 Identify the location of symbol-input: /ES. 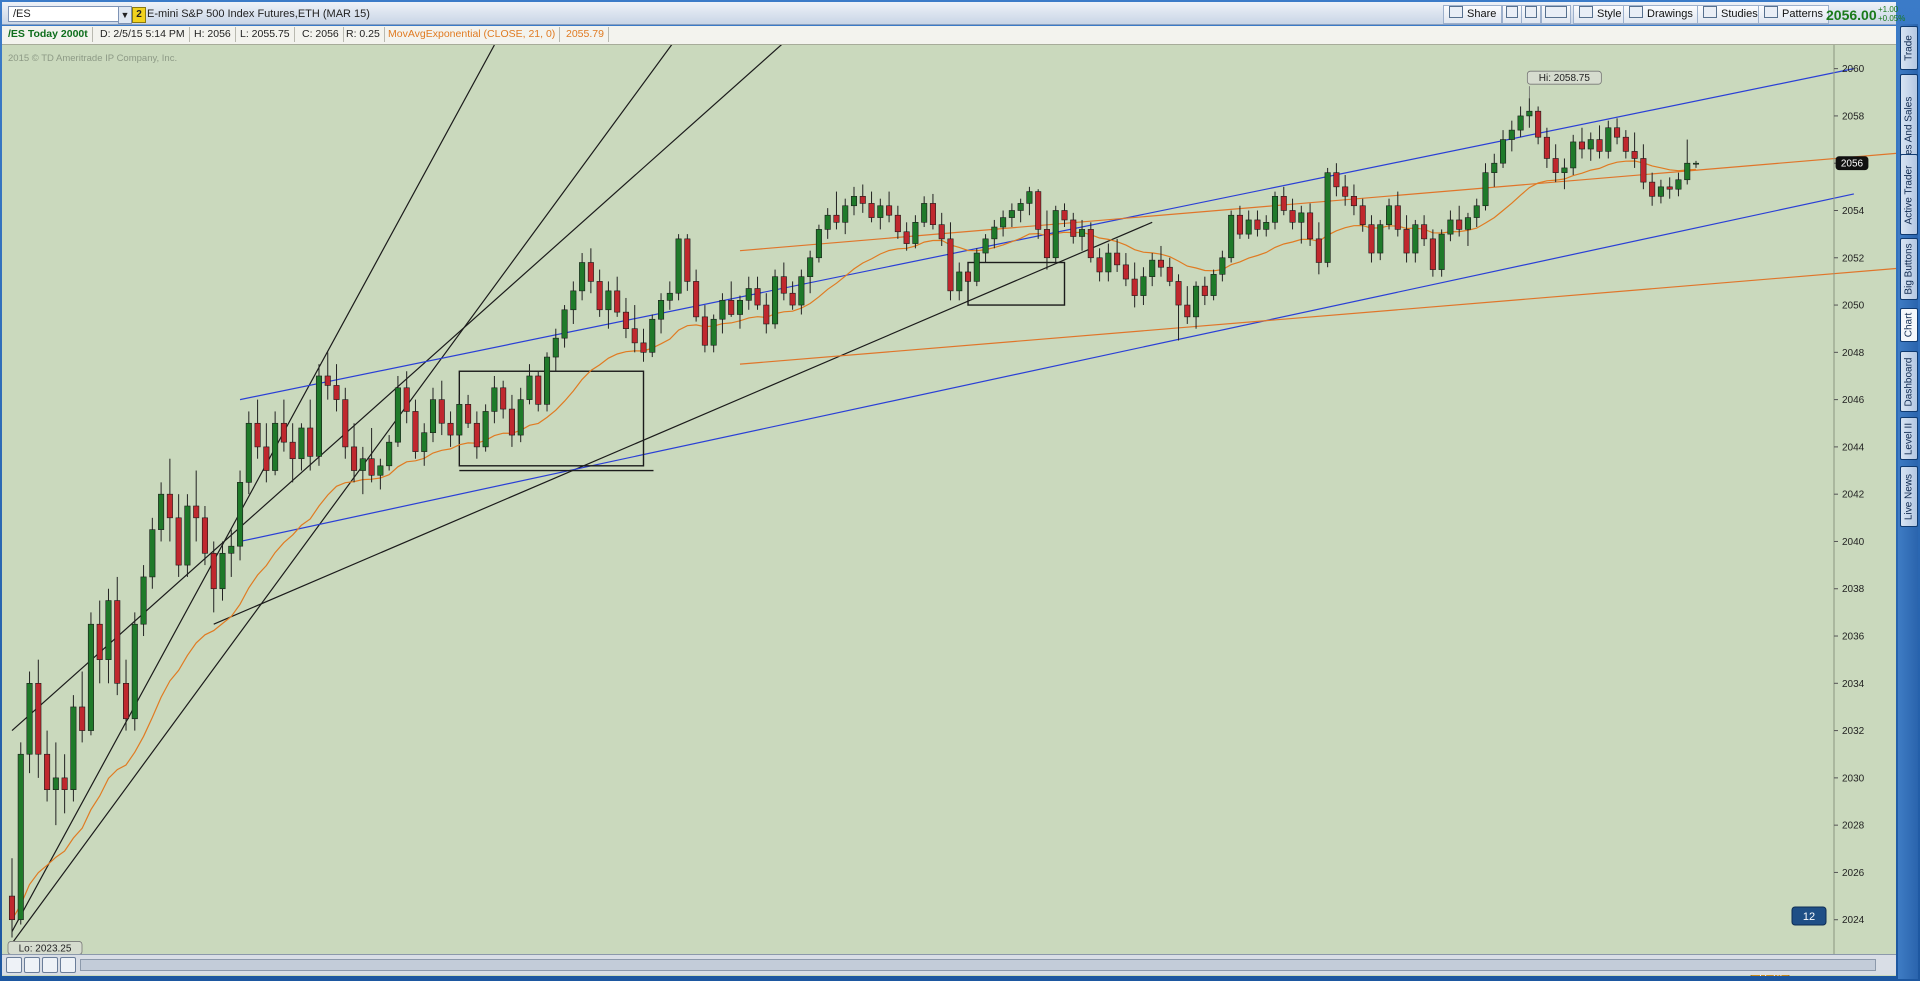
(65, 14).